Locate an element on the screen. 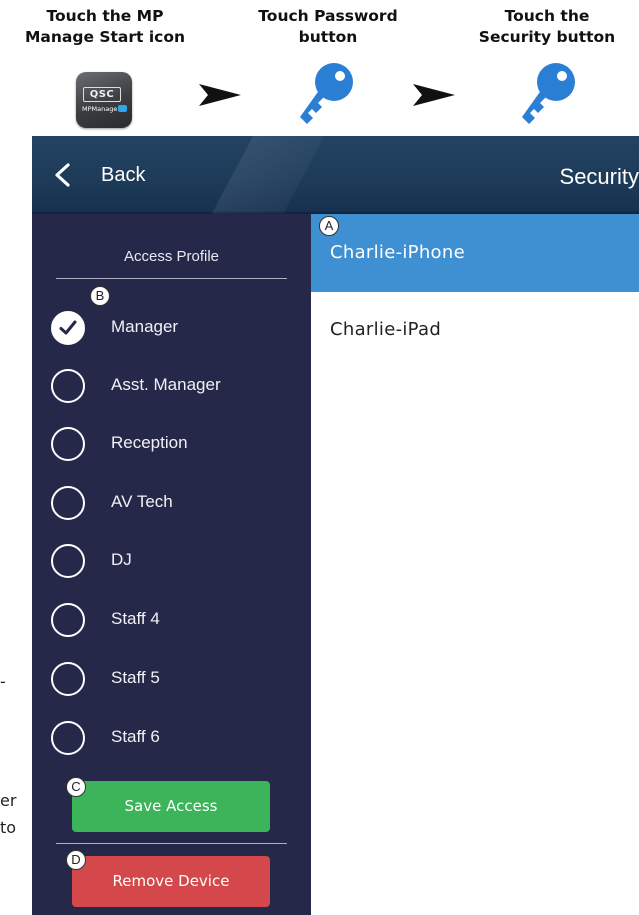 This screenshot has height=915, width=639. mp-manage-app-icon: QSC MPManage is located at coordinates (104, 100).